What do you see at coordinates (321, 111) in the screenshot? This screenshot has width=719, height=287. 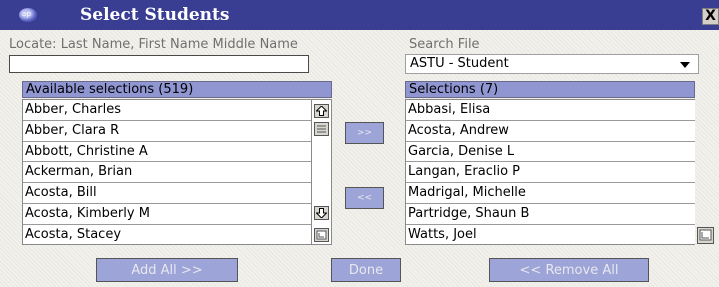 I see `arrow-up-icon` at bounding box center [321, 111].